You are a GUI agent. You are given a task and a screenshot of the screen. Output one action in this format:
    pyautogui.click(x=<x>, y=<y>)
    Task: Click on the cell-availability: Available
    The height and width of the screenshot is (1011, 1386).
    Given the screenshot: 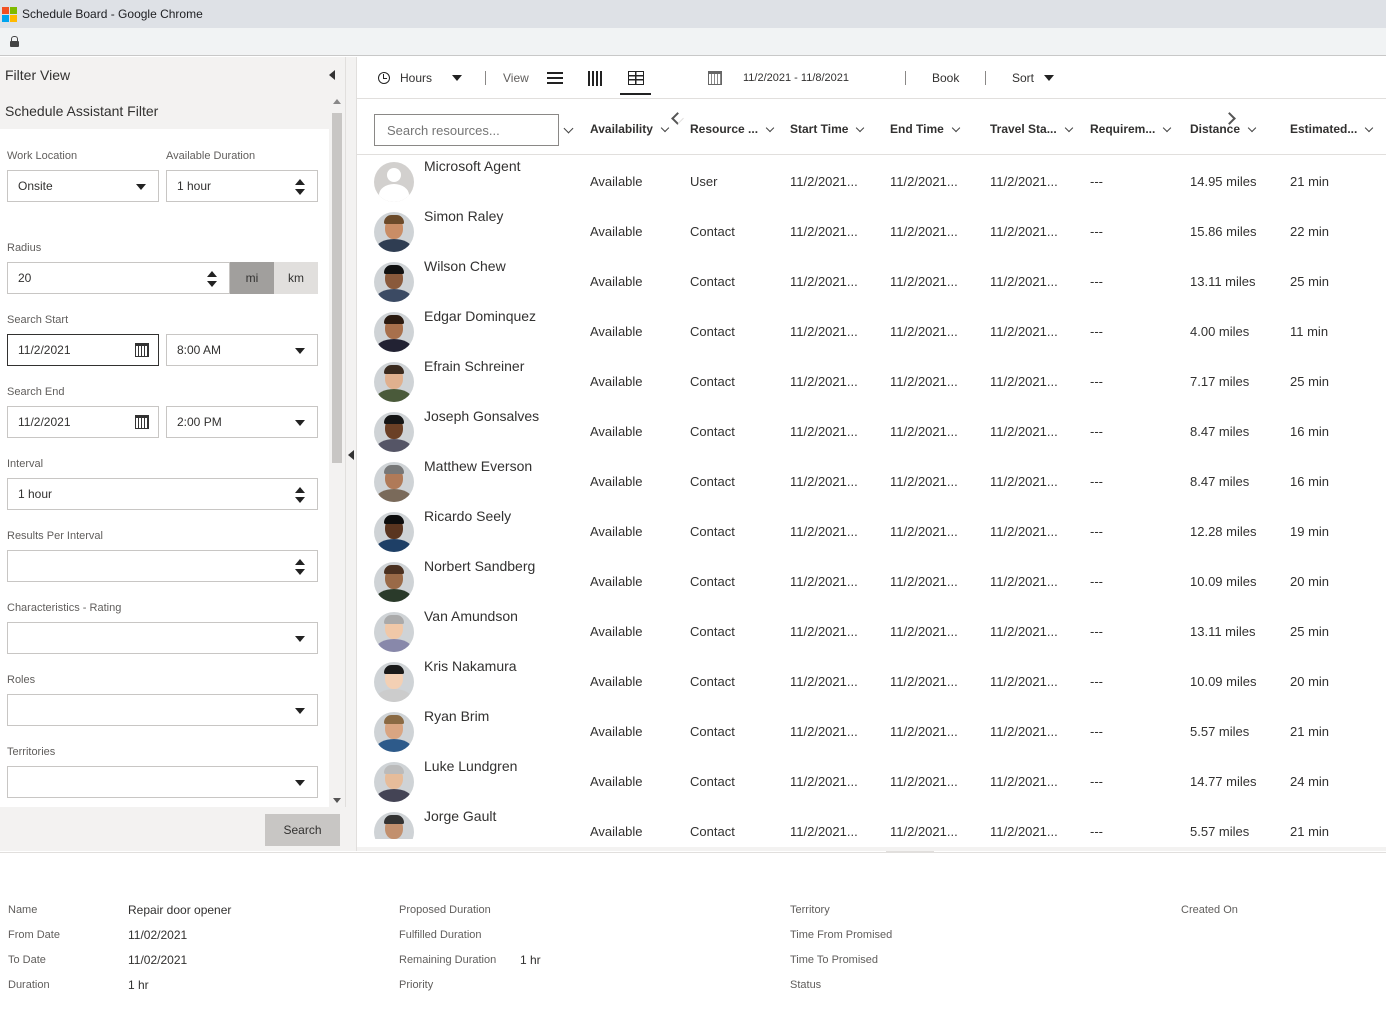 What is the action you would take?
    pyautogui.click(x=616, y=731)
    